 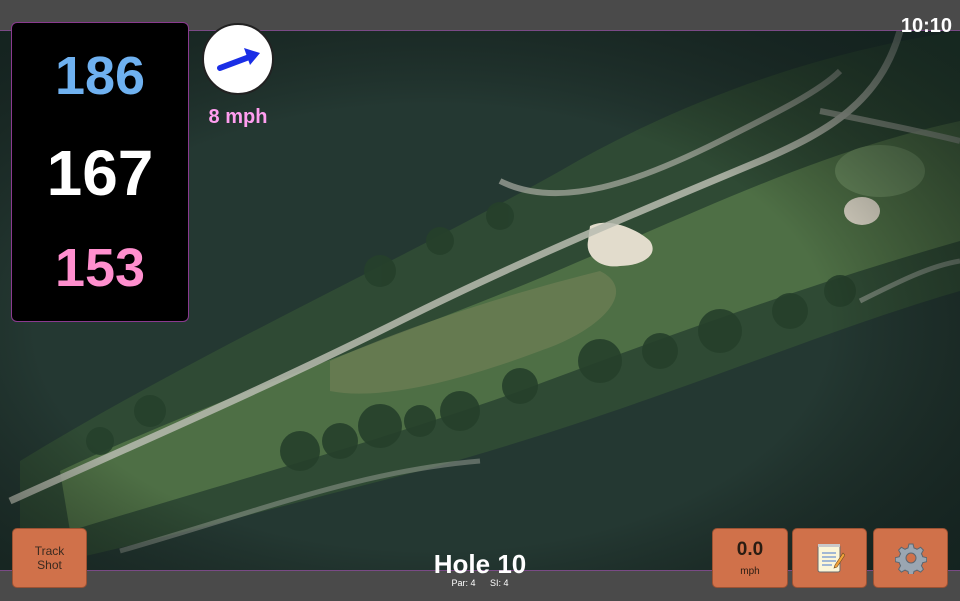 I want to click on speed-value: 0.0, so click(x=750, y=549).